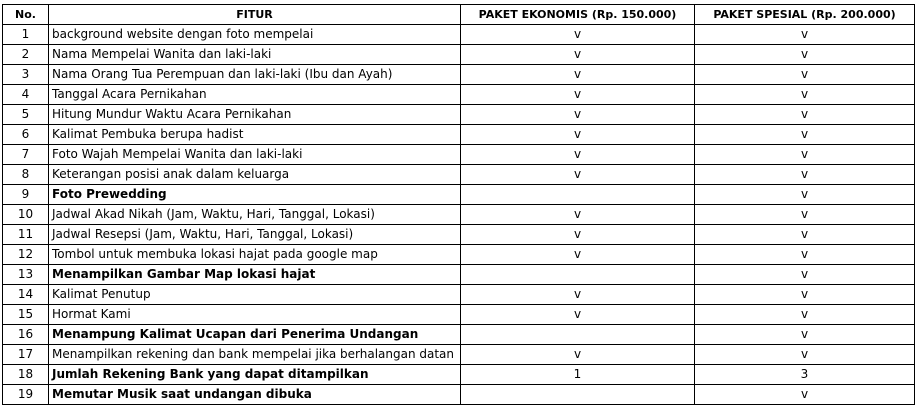  What do you see at coordinates (25, 254) in the screenshot?
I see `cell-no: 12` at bounding box center [25, 254].